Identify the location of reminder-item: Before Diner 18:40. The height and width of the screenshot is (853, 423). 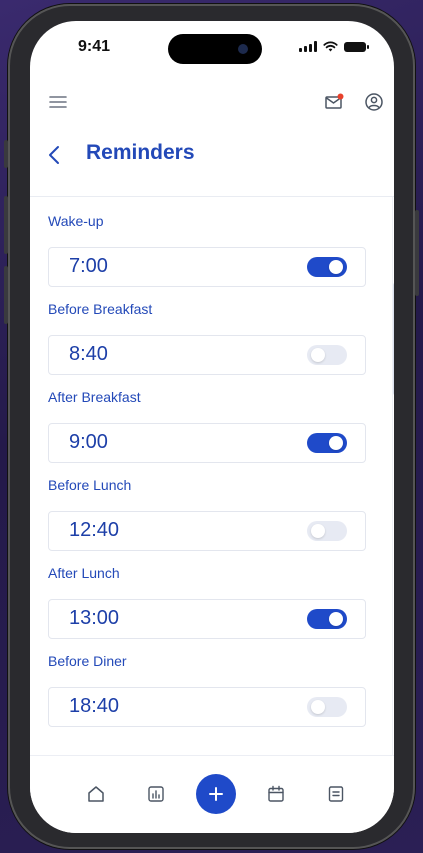
(207, 697).